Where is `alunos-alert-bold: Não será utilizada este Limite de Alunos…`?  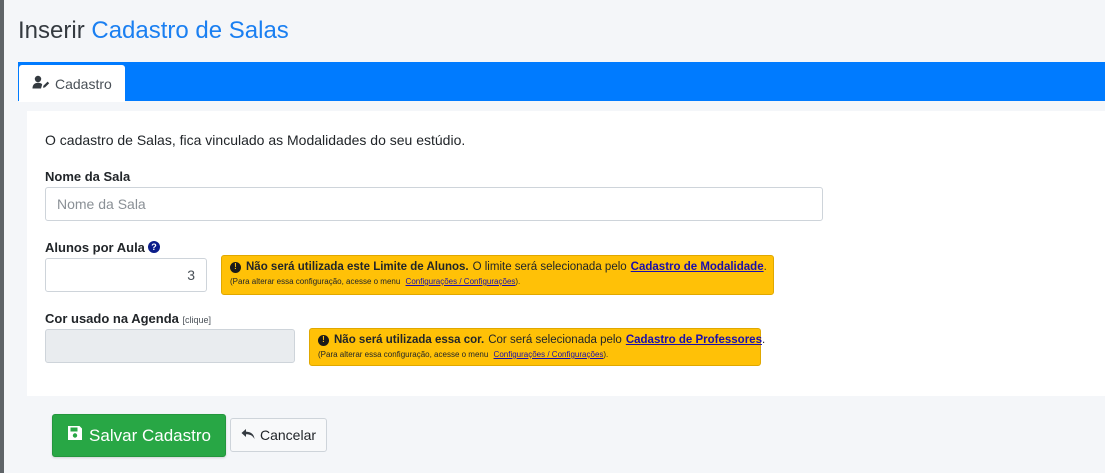 alunos-alert-bold: Não será utilizada este Limite de Alunos… is located at coordinates (357, 267).